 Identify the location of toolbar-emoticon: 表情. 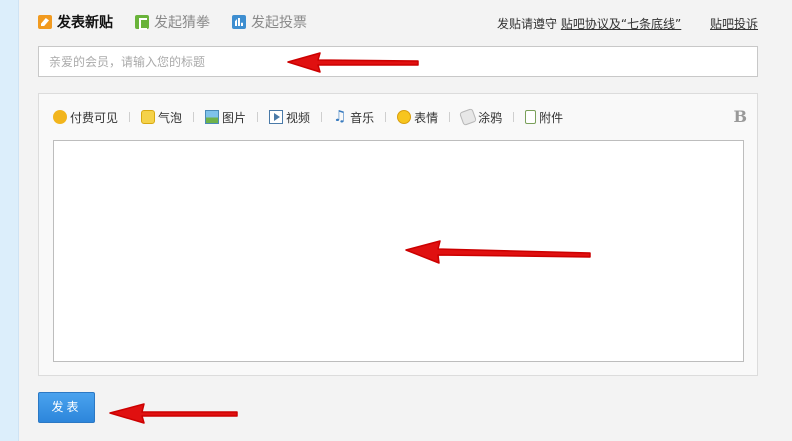
(417, 117).